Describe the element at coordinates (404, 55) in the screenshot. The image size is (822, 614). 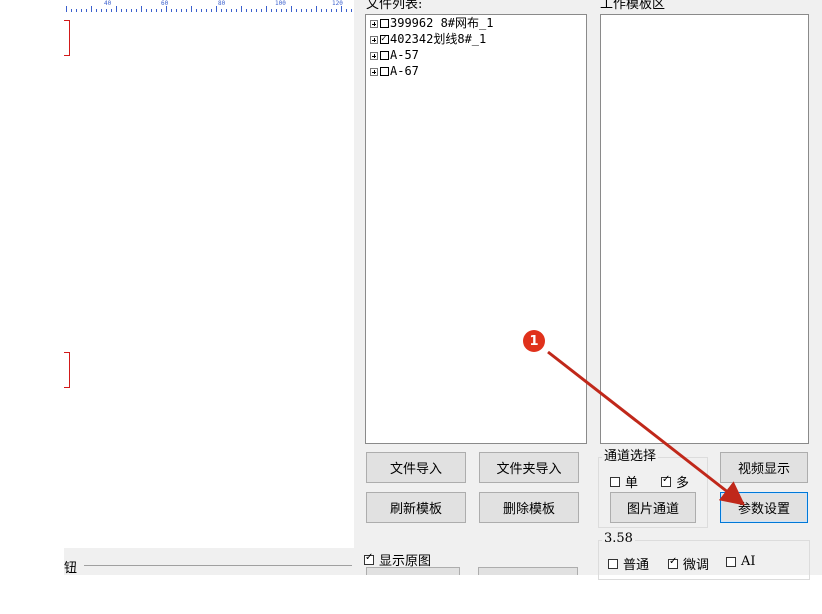
I see `tree-item-label: A-57` at that location.